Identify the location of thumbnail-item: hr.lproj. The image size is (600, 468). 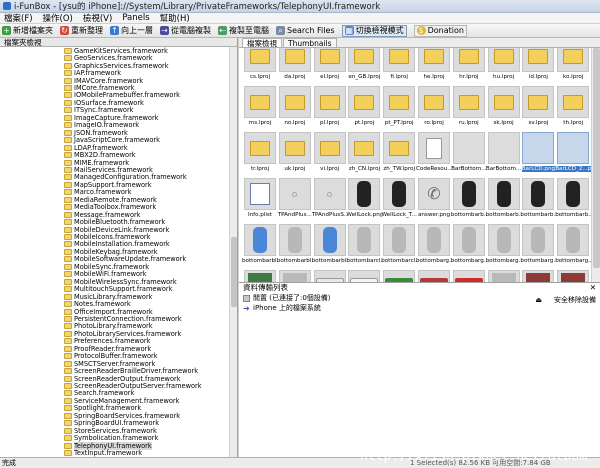
(469, 66).